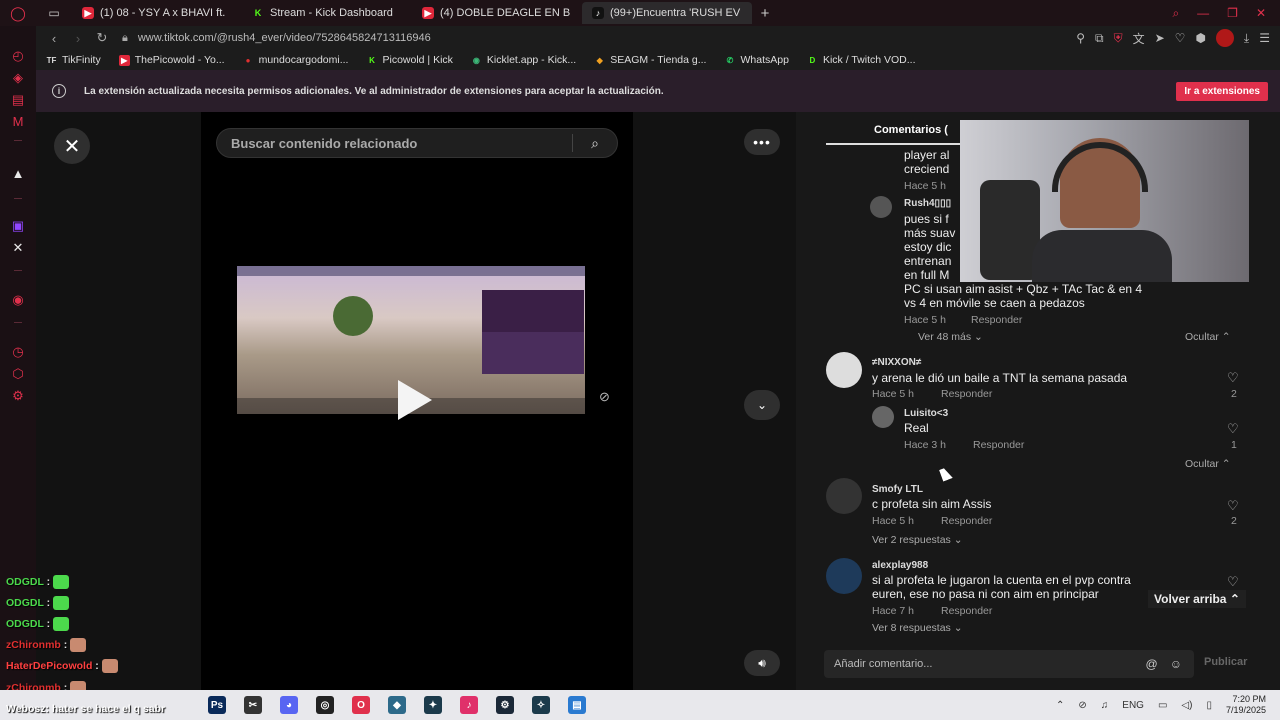 The height and width of the screenshot is (720, 1280). Describe the element at coordinates (18, 352) in the screenshot. I see `history-icon: ◷` at that location.